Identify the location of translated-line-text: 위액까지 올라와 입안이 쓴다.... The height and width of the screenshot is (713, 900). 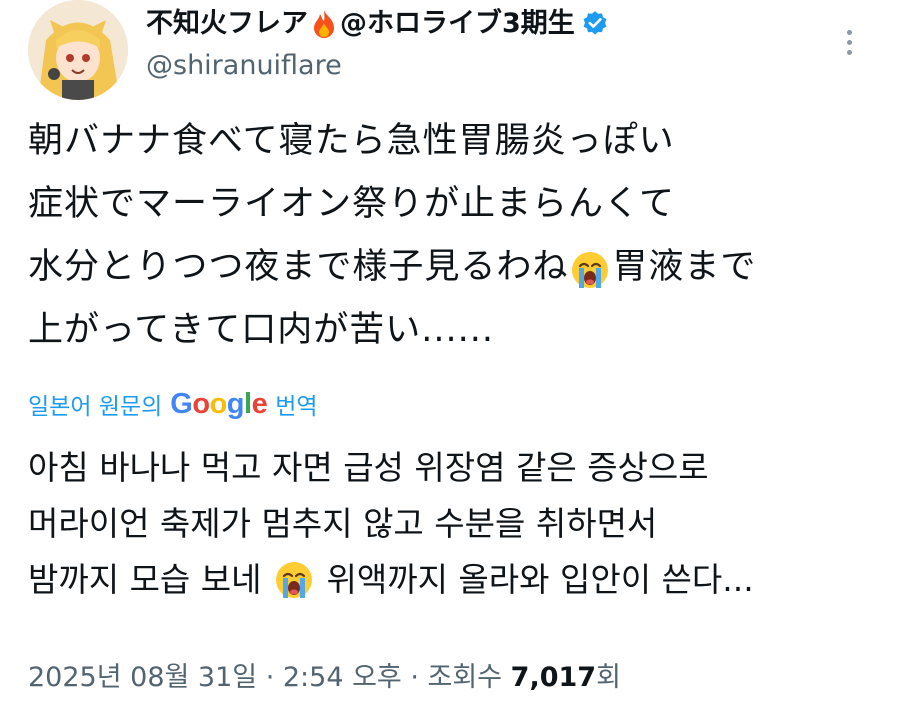
(535, 579).